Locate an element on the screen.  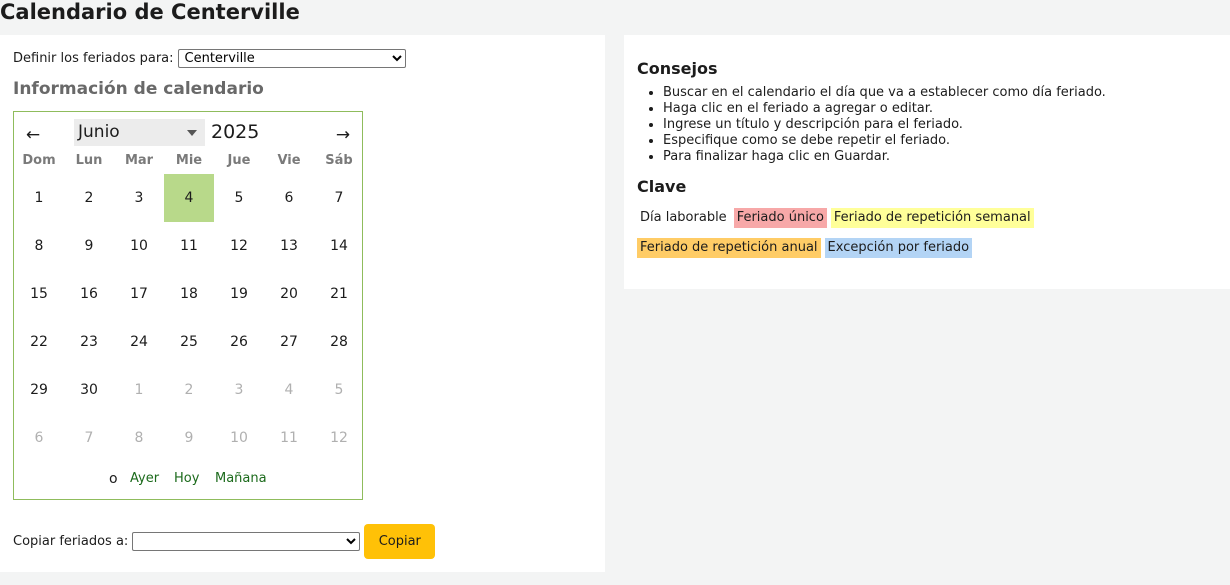
calendar-day: 19 is located at coordinates (239, 294).